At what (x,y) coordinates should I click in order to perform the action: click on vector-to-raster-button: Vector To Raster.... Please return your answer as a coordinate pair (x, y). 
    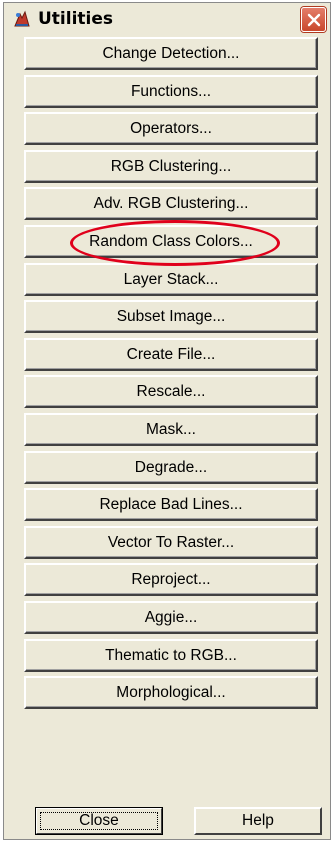
    Looking at the image, I should click on (171, 542).